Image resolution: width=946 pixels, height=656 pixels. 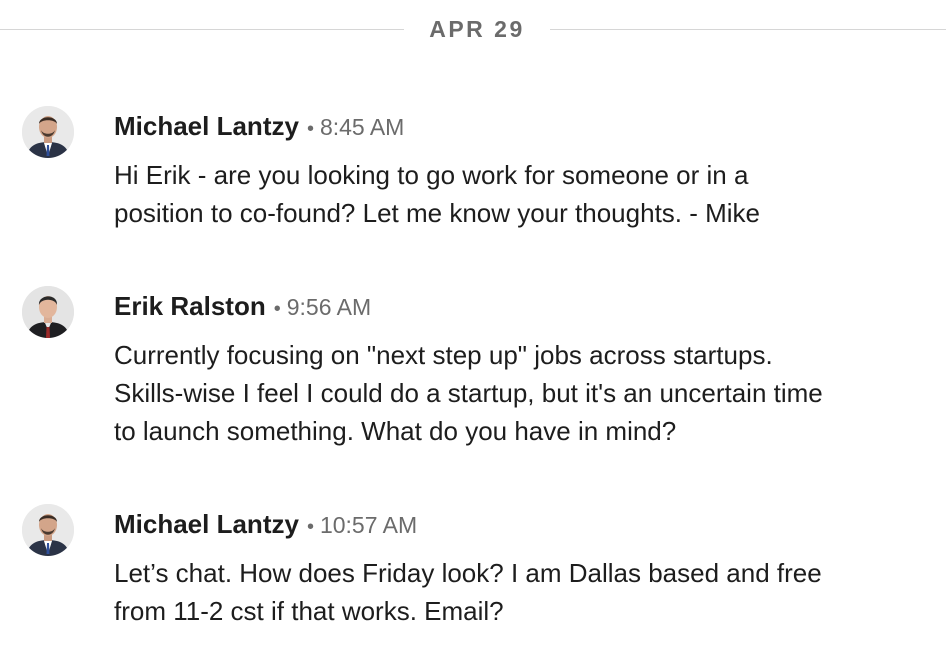 I want to click on divider-line-right, so click(x=748, y=29).